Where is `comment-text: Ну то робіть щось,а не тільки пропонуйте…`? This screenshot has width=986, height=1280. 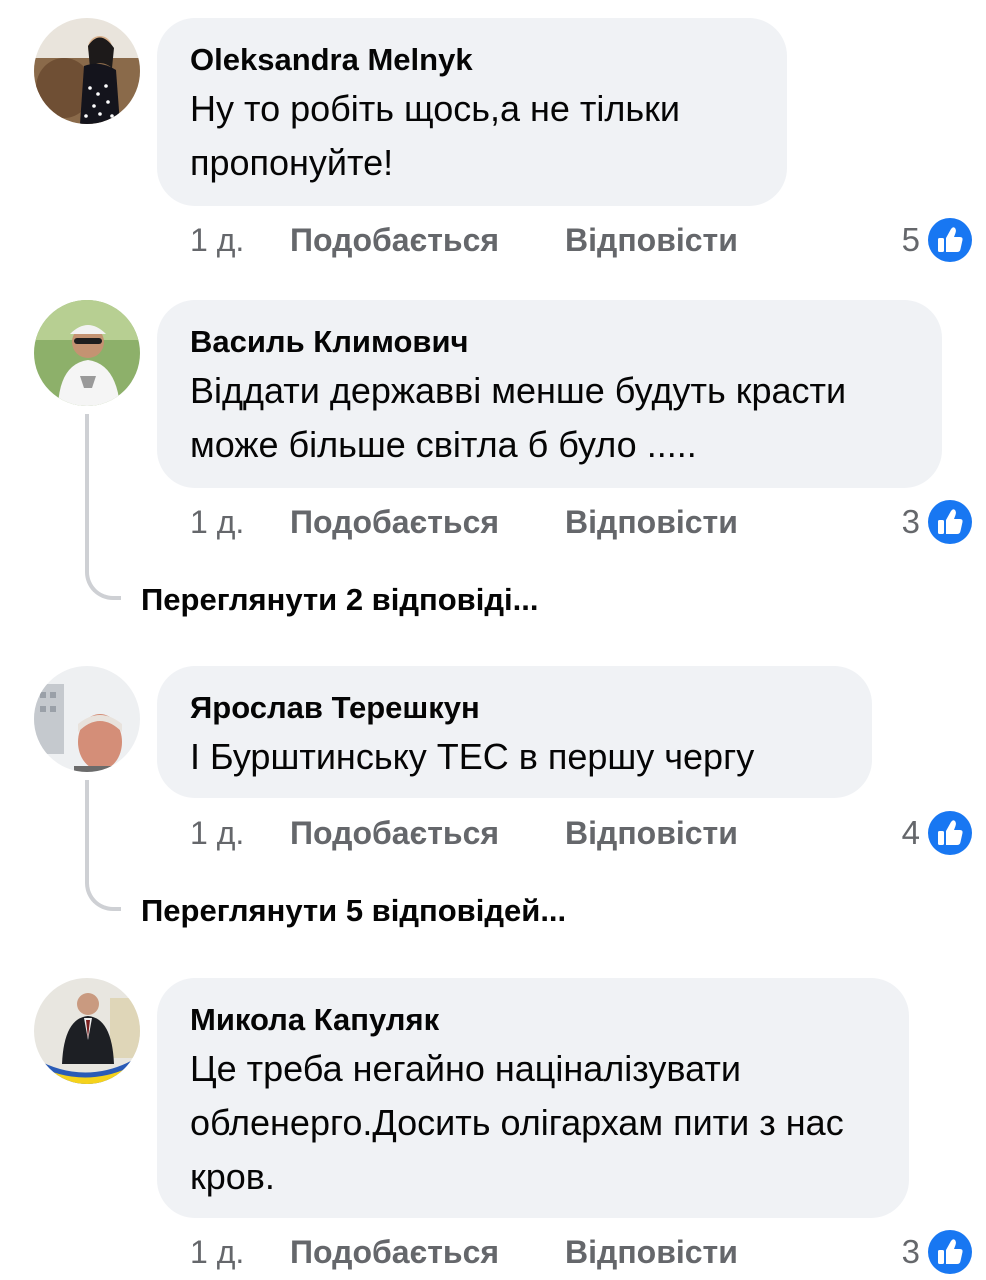
comment-text: Ну то робіть щось,а не тільки пропонуйте… is located at coordinates (435, 135).